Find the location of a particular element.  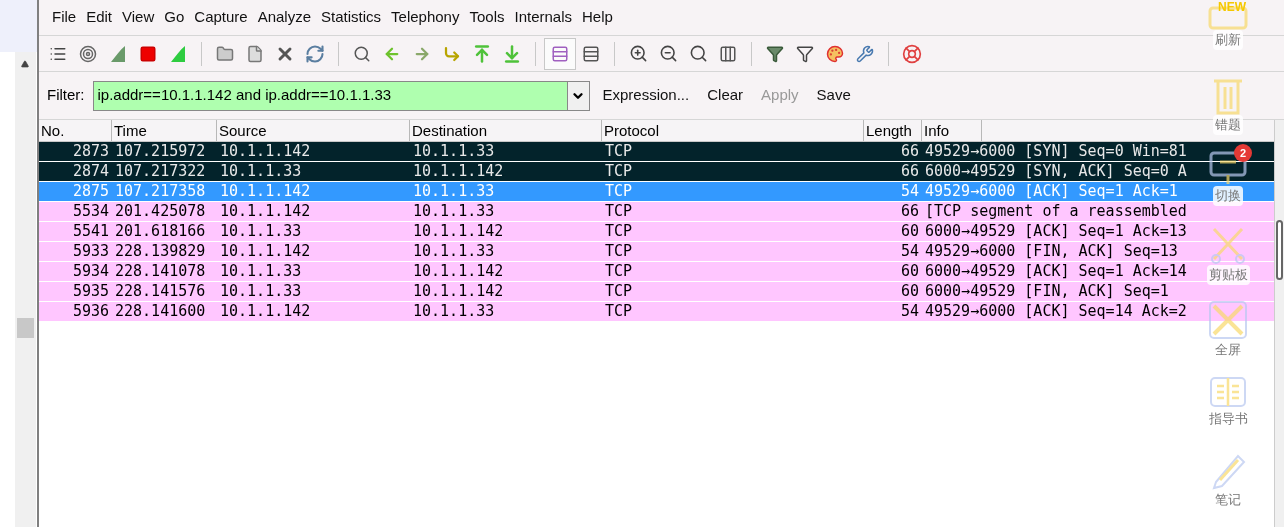

table-cell-text: 2874 is located at coordinates (90, 171).